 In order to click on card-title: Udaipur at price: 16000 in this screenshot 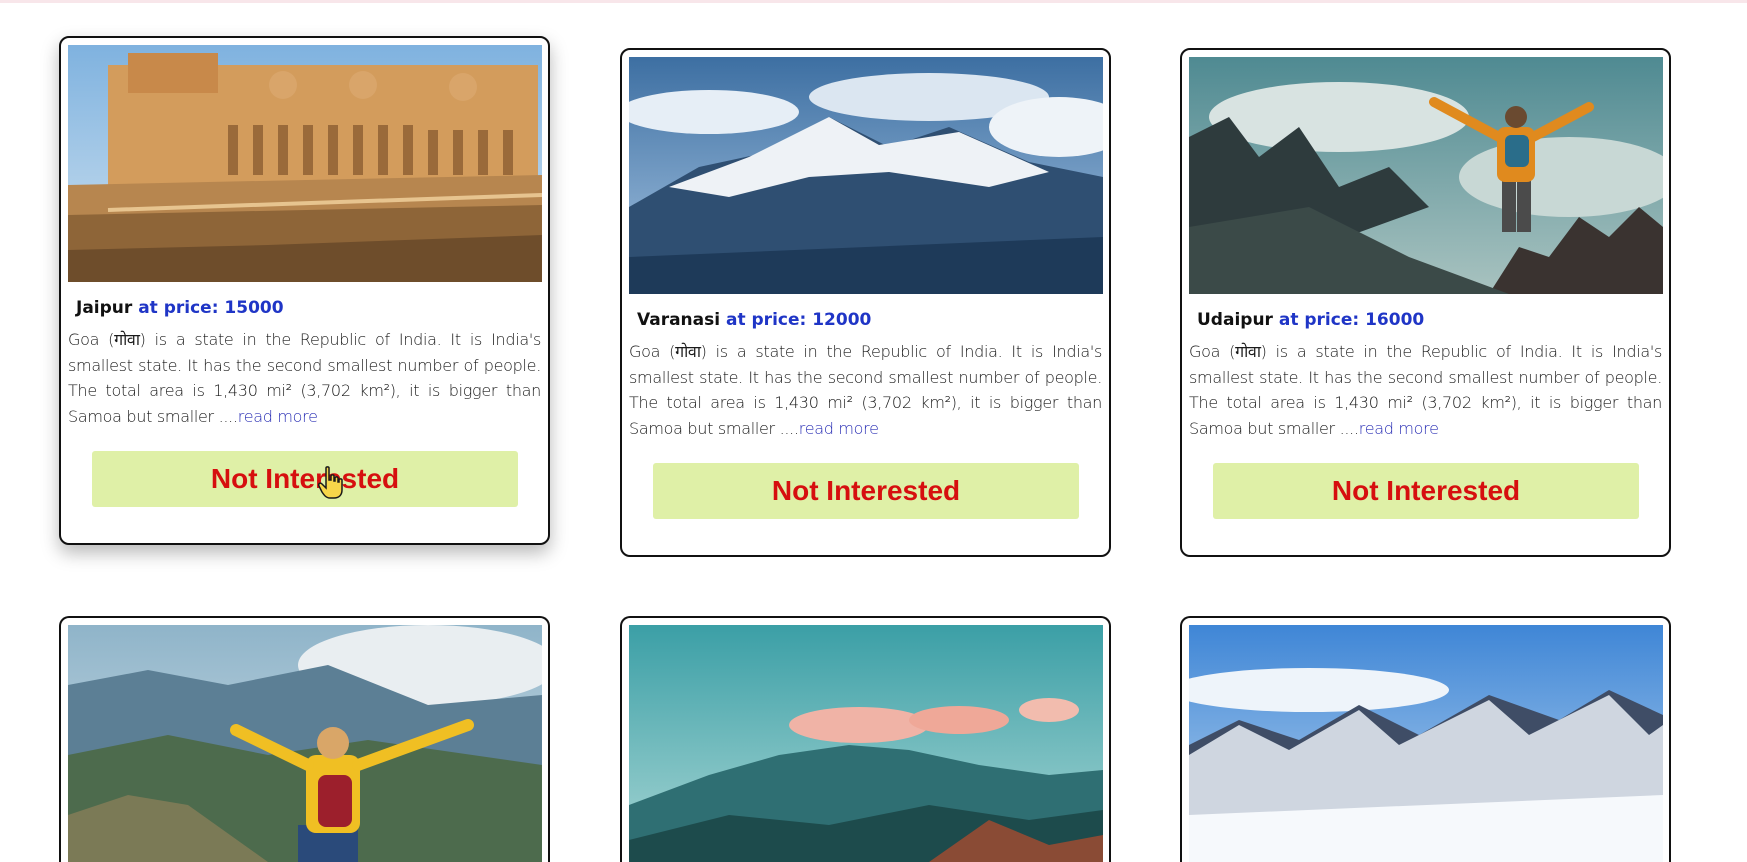, I will do `click(1429, 320)`.